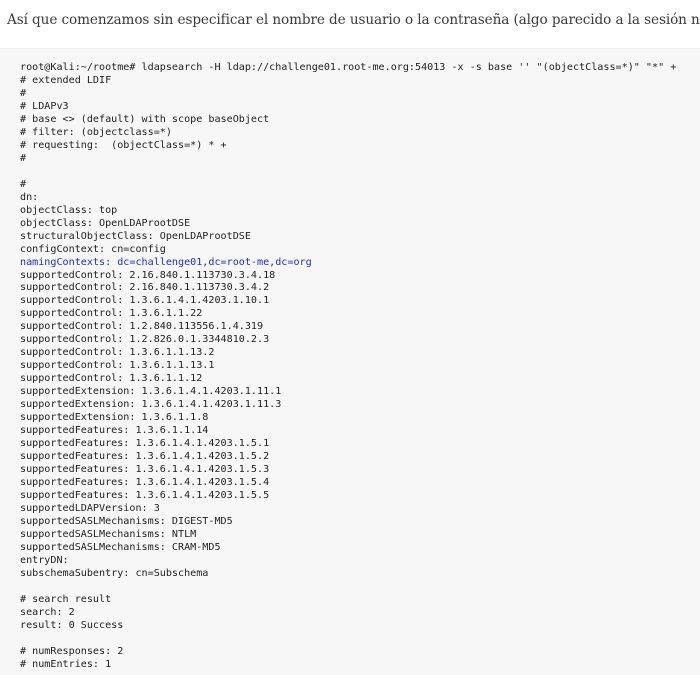 The height and width of the screenshot is (675, 700). I want to click on terminal-line: objectClass: top, so click(69, 210).